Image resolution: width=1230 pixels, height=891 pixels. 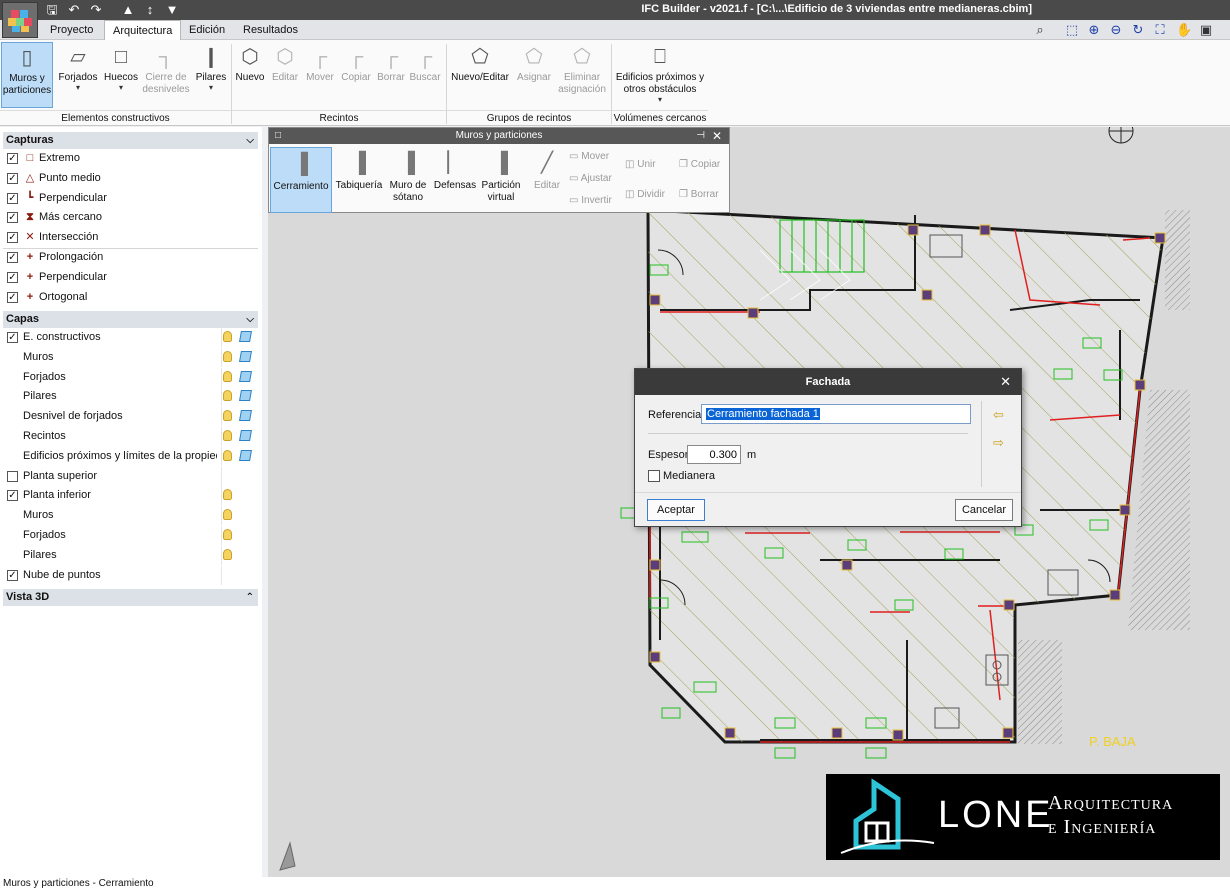 I want to click on layer-item: Desnivel de forjados, so click(x=132, y=417).